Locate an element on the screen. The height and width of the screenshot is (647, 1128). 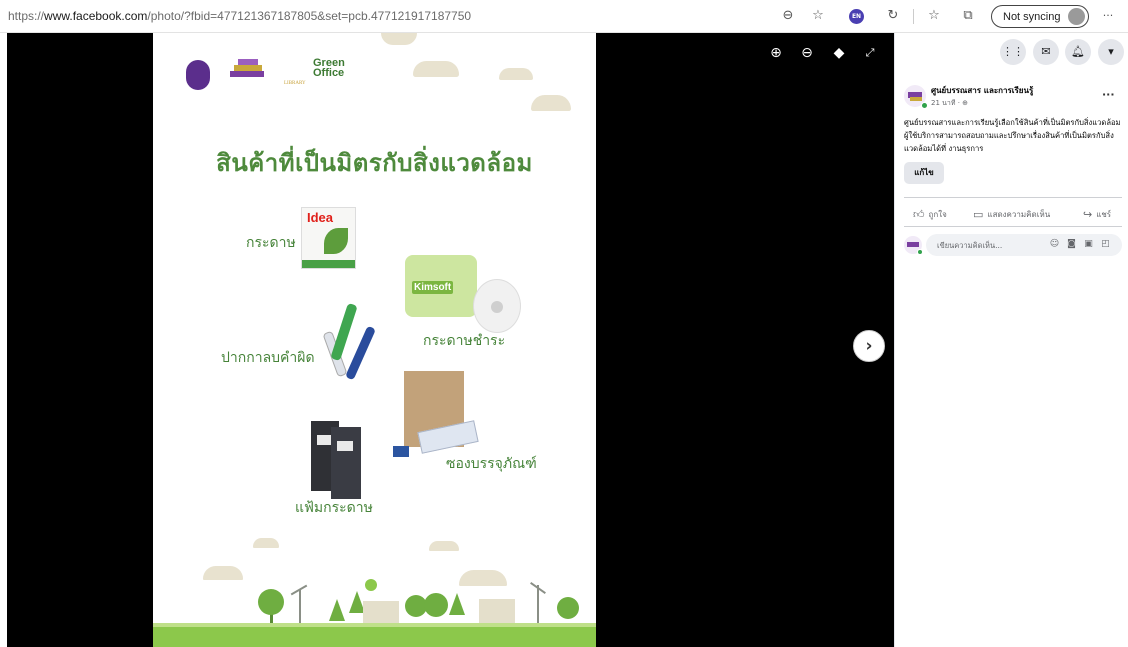
green-office-line-2: Office is located at coordinates (329, 73).